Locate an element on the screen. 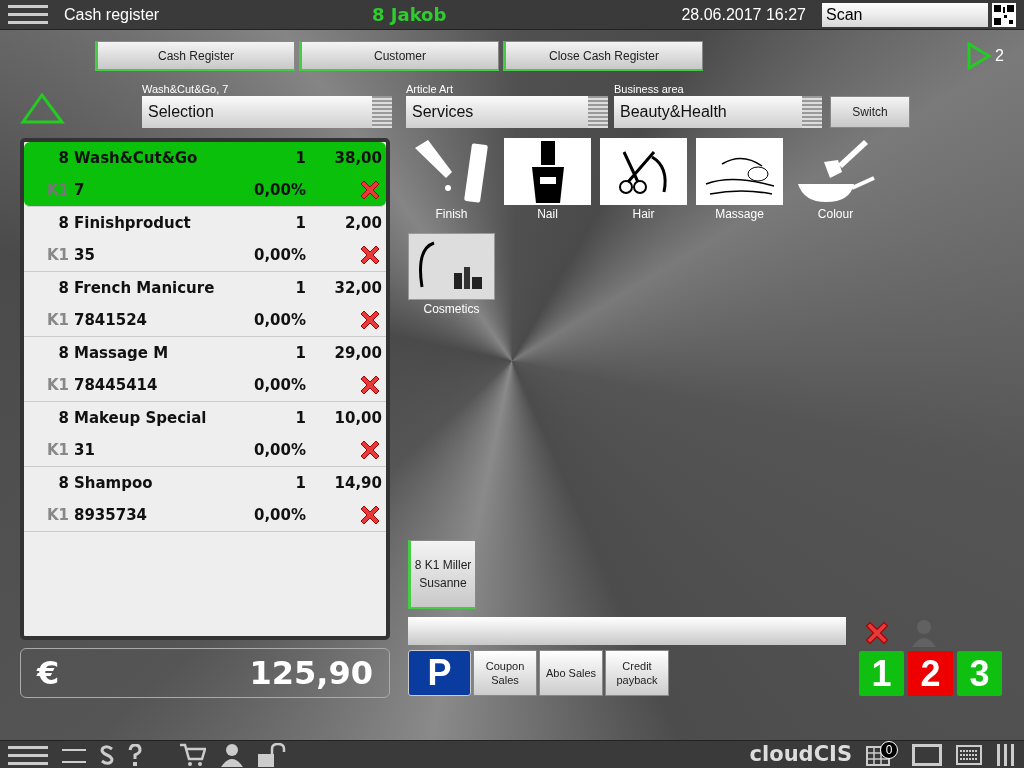 The image size is (1024, 768). help-icon is located at coordinates (135, 754).